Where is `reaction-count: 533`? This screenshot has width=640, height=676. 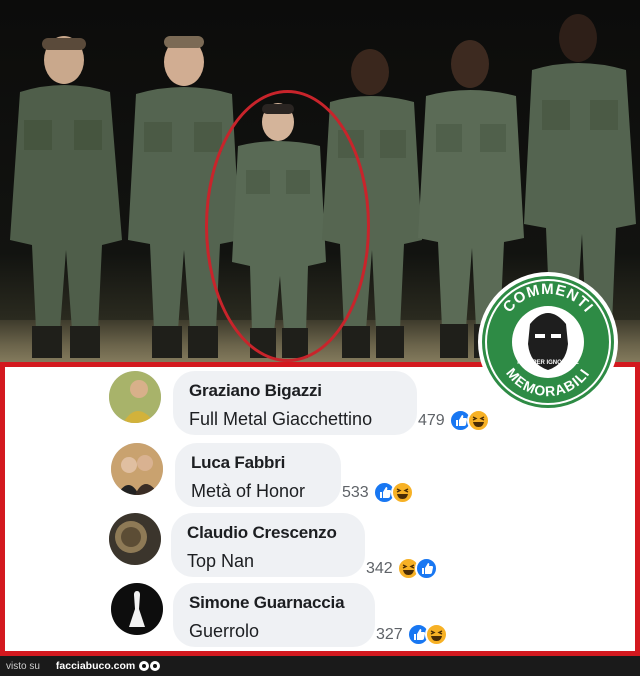
reaction-count: 533 is located at coordinates (355, 492).